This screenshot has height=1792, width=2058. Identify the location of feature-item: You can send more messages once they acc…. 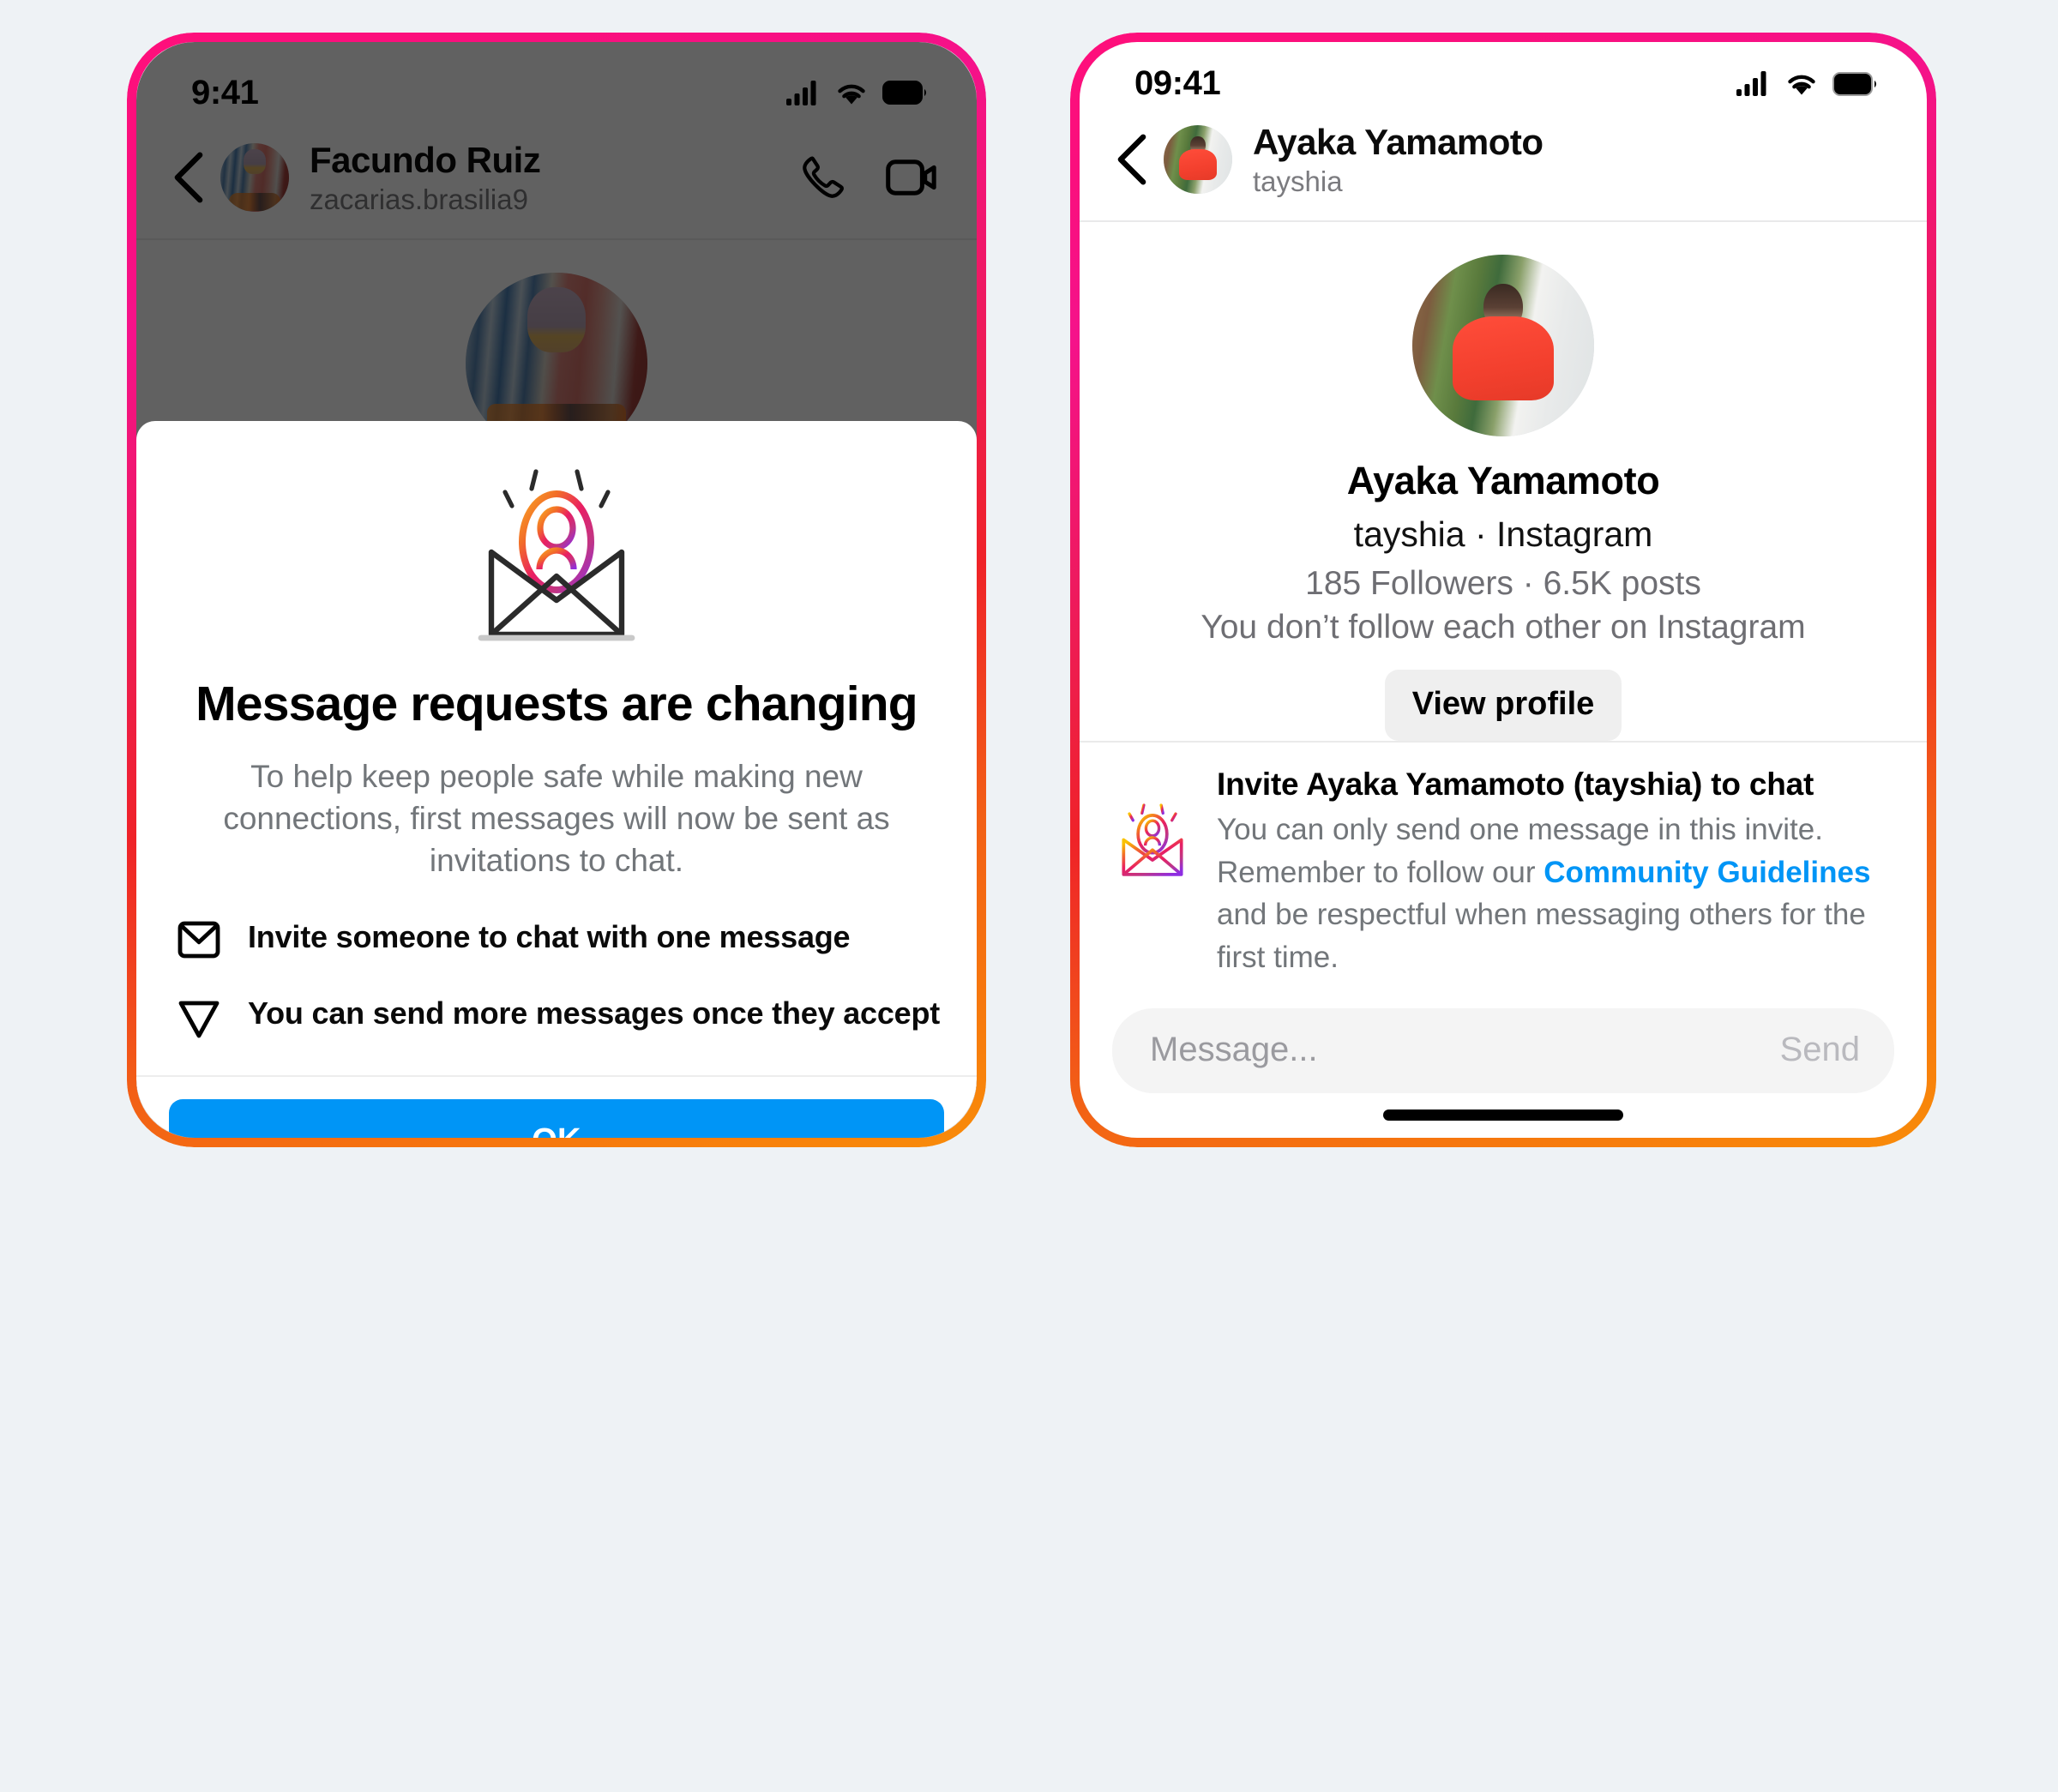
(556, 1019).